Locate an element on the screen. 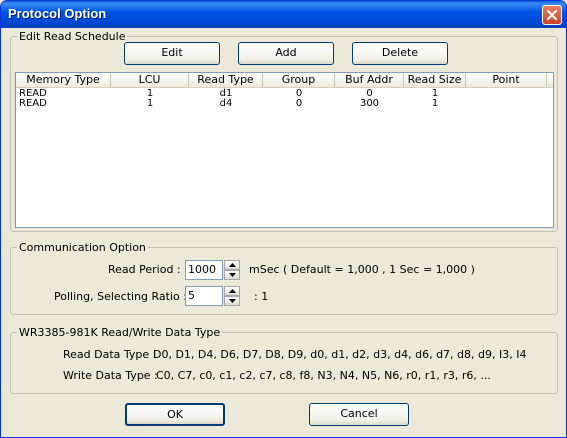 The height and width of the screenshot is (438, 567). memory-type-cell: READ is located at coordinates (33, 103).